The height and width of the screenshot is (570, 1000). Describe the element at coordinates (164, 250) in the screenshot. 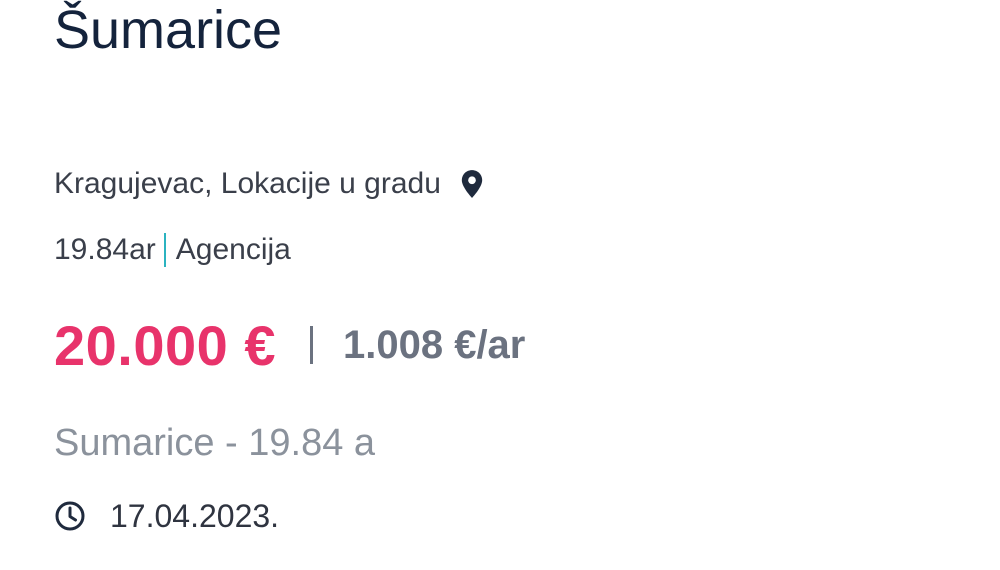

I see `meta-divider` at that location.